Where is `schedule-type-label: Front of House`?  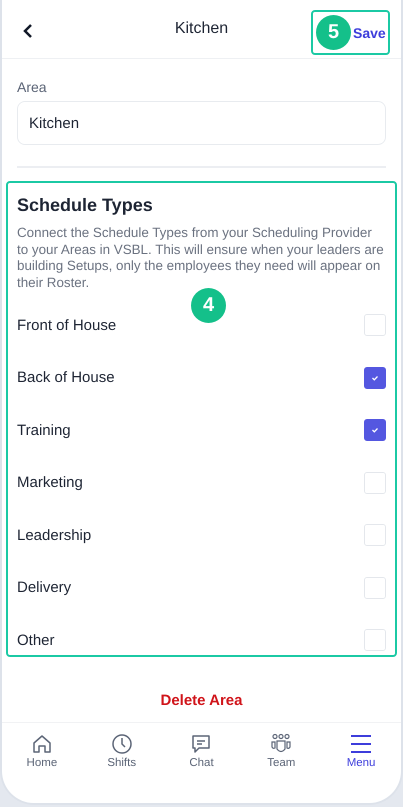
schedule-type-label: Front of House is located at coordinates (66, 325).